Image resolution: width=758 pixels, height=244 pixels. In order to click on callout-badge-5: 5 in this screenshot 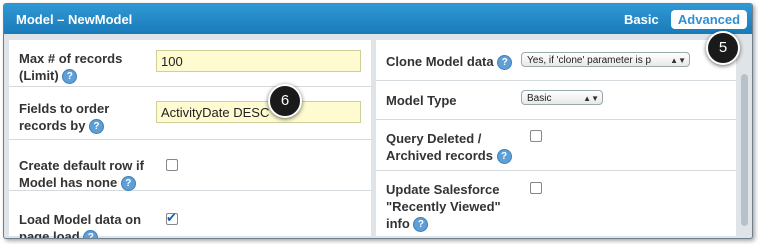, I will do `click(723, 48)`.